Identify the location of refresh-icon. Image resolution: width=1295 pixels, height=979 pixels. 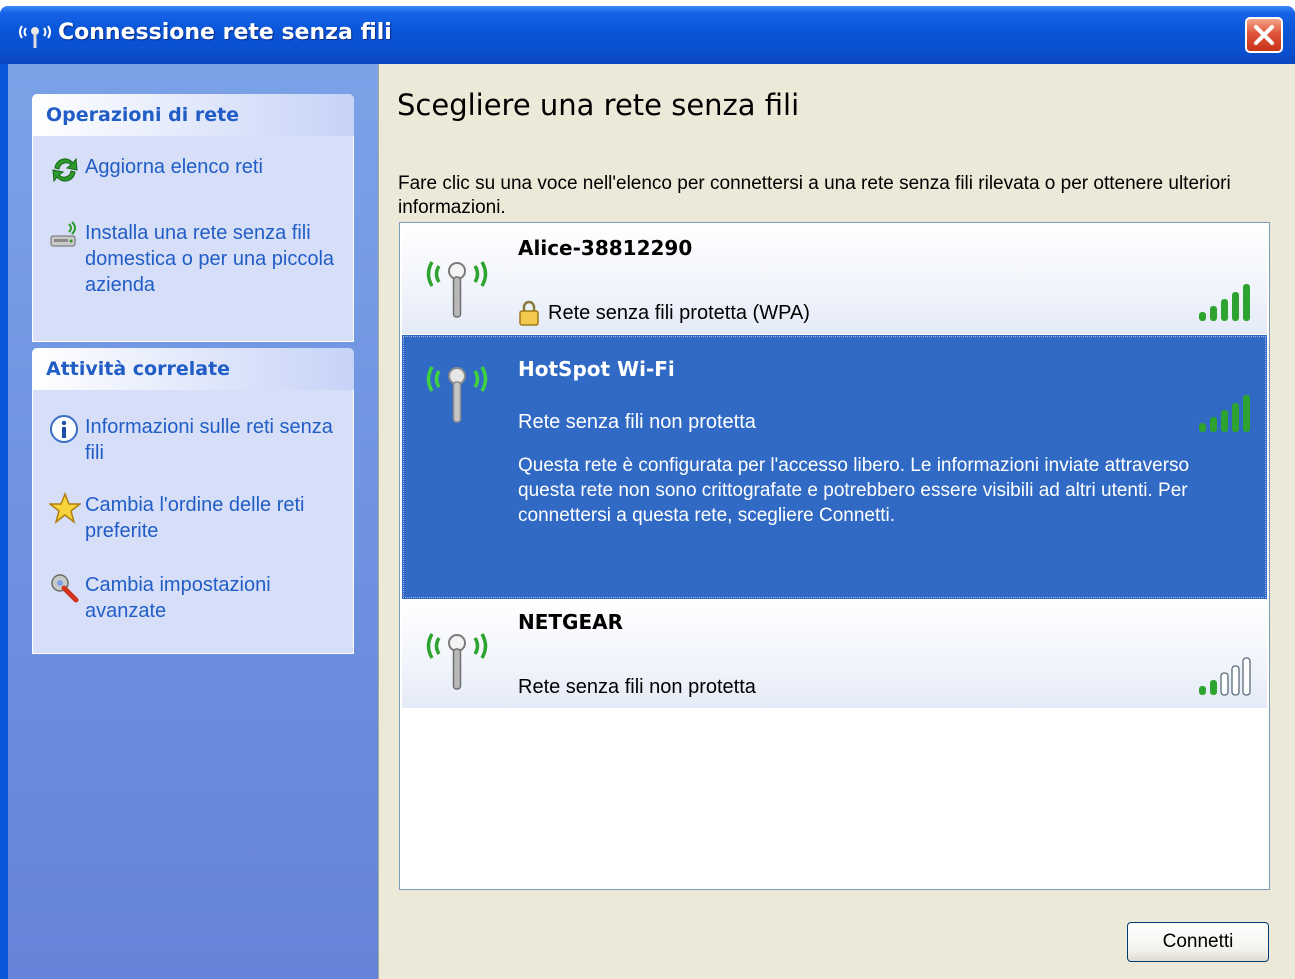
(67, 170).